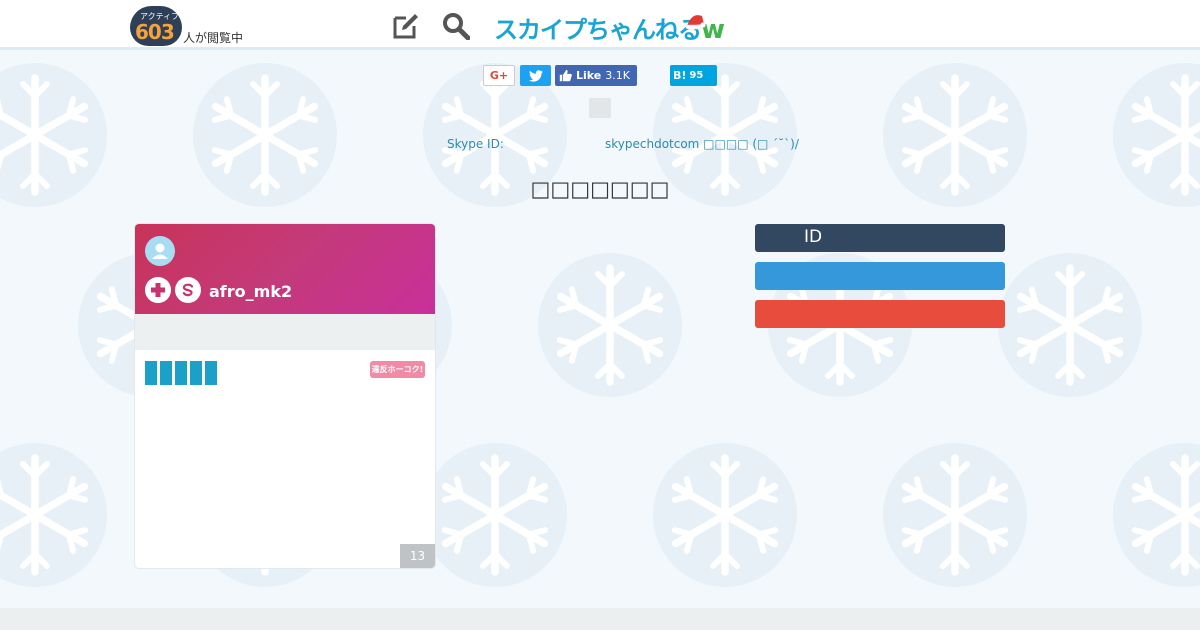 This screenshot has width=1200, height=630. Describe the element at coordinates (155, 32) in the screenshot. I see `active-count: 603` at that location.